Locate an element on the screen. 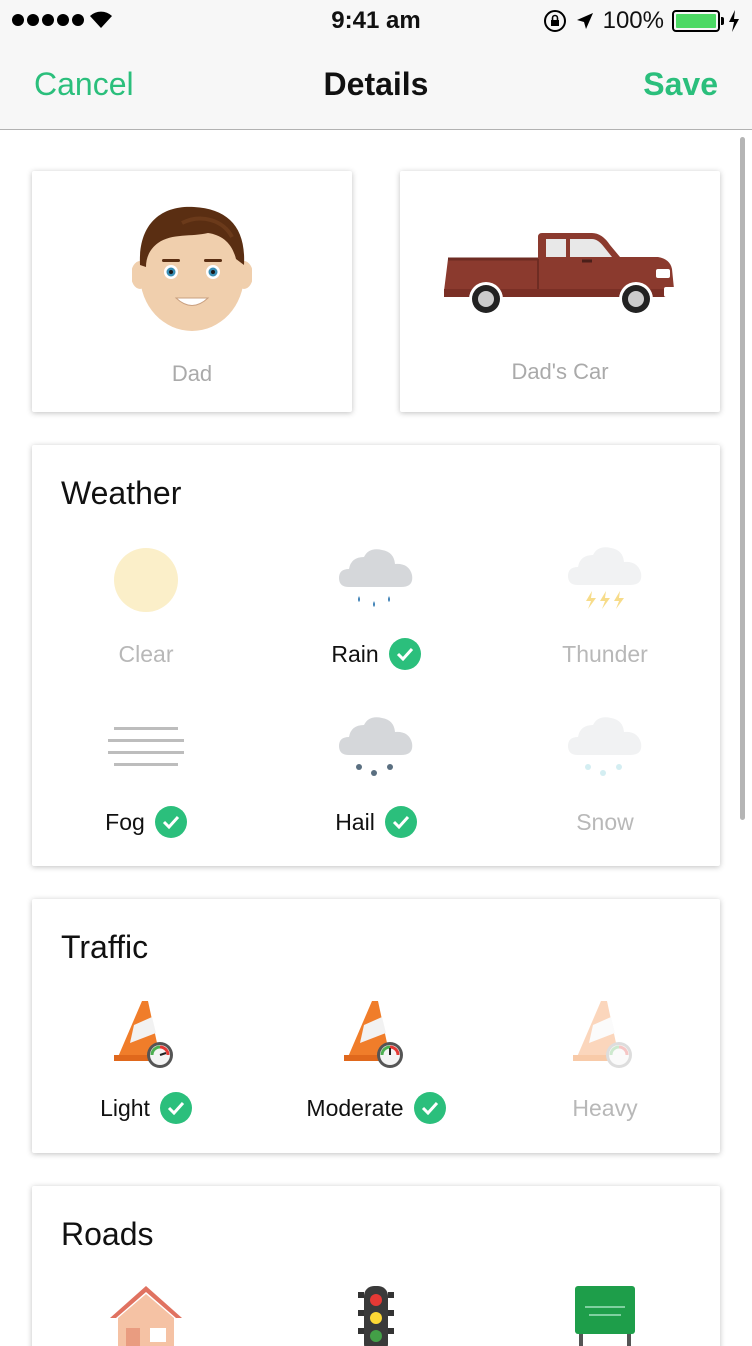 Image resolution: width=752 pixels, height=1346 pixels. option-label: Clear is located at coordinates (146, 653).